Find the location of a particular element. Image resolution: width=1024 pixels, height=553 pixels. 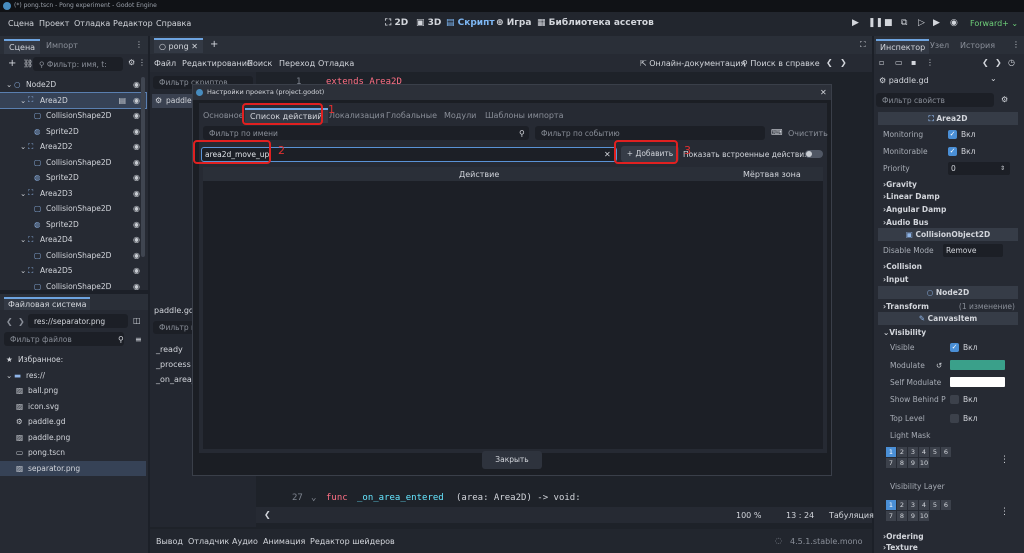

more-icon: ⋮ is located at coordinates (1004, 460).